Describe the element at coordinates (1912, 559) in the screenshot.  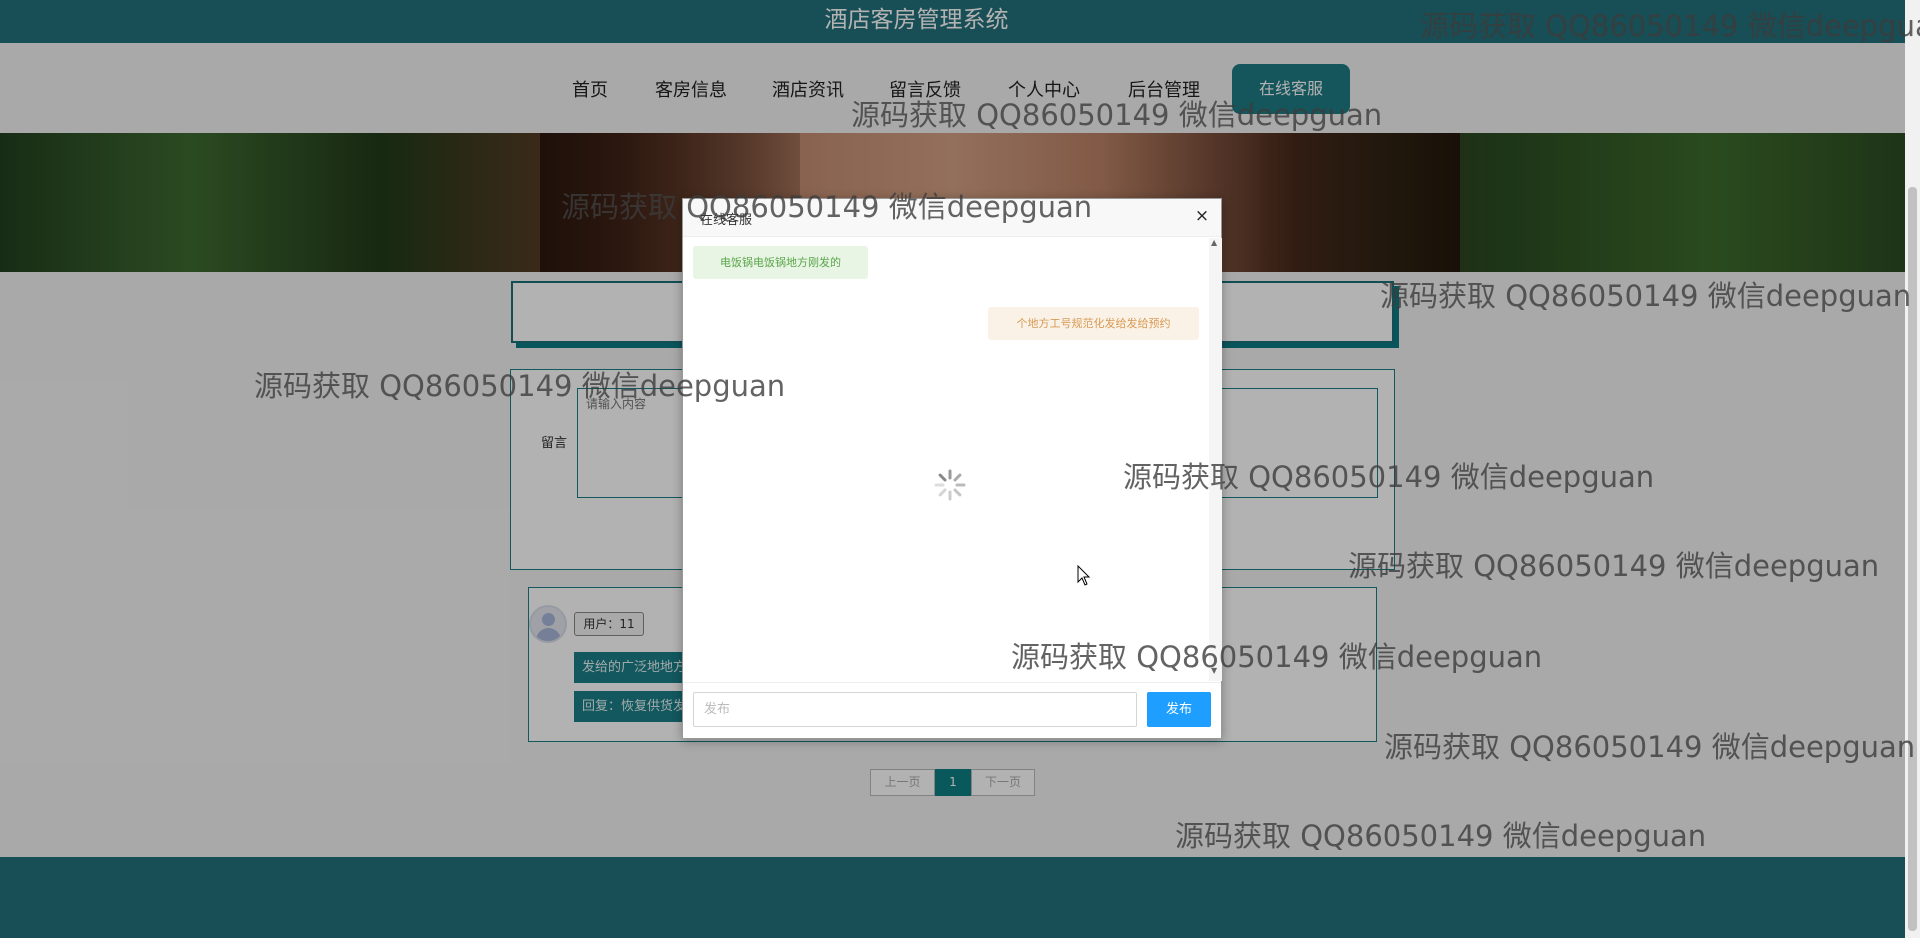
I see `page-scroll-thumb` at that location.